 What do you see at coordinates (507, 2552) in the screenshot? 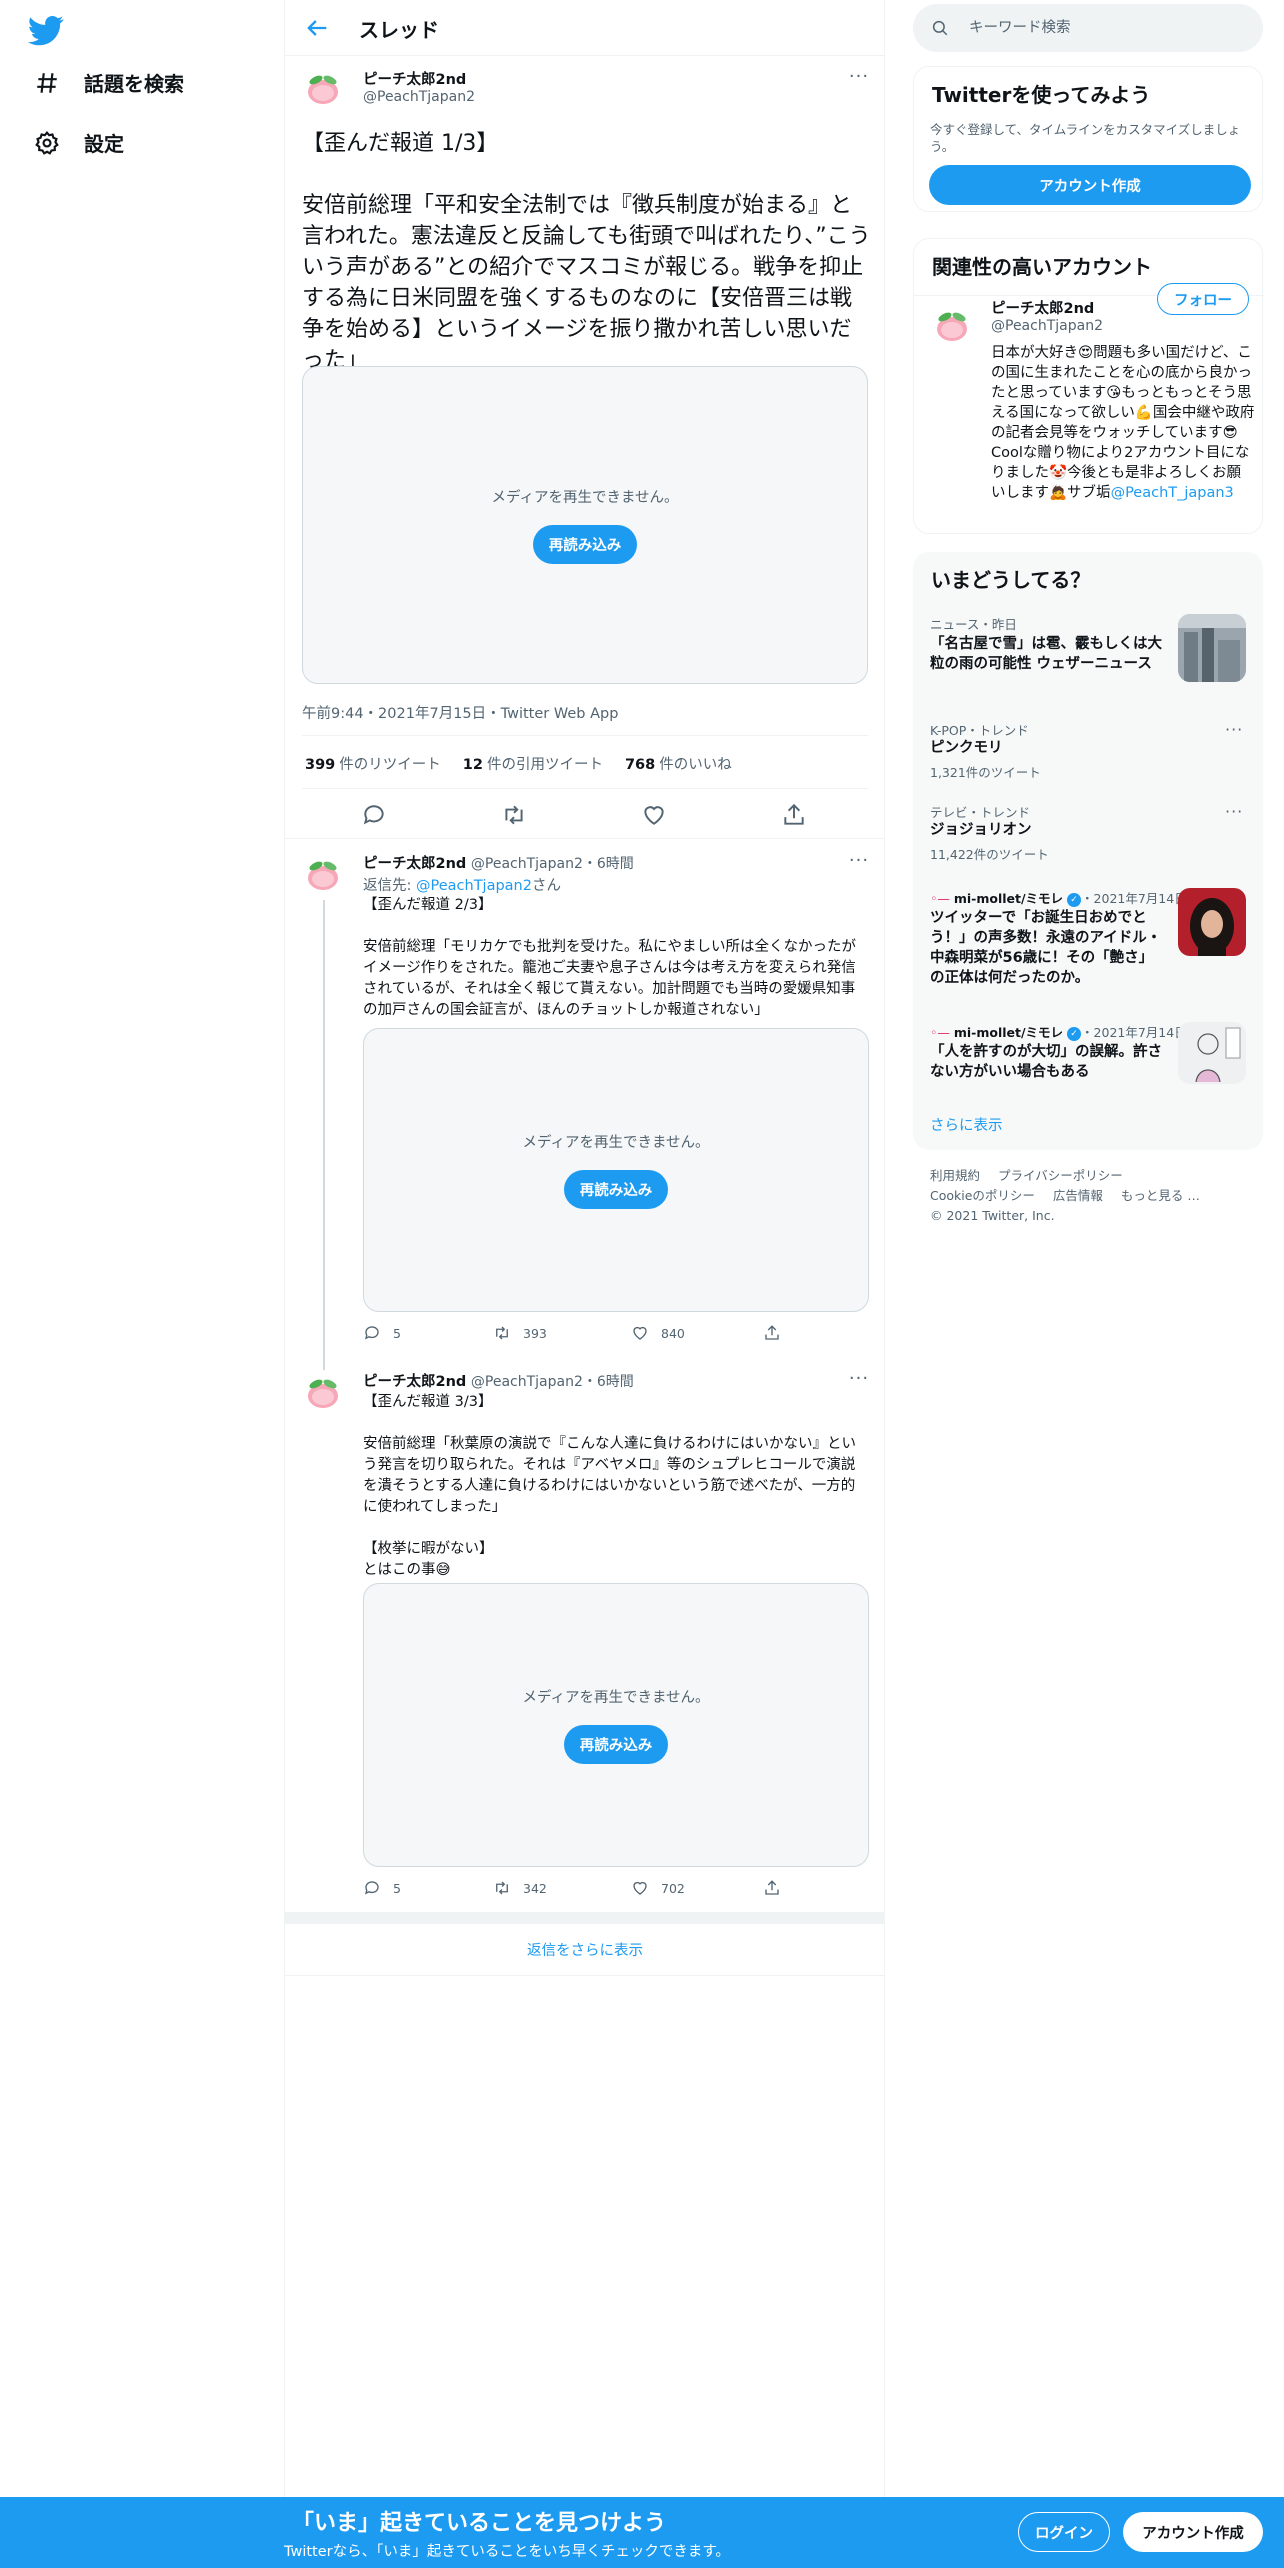
I see `banner-subtitle: Twitterなら、「いま」起きていることをいち早くチェックできます。` at bounding box center [507, 2552].